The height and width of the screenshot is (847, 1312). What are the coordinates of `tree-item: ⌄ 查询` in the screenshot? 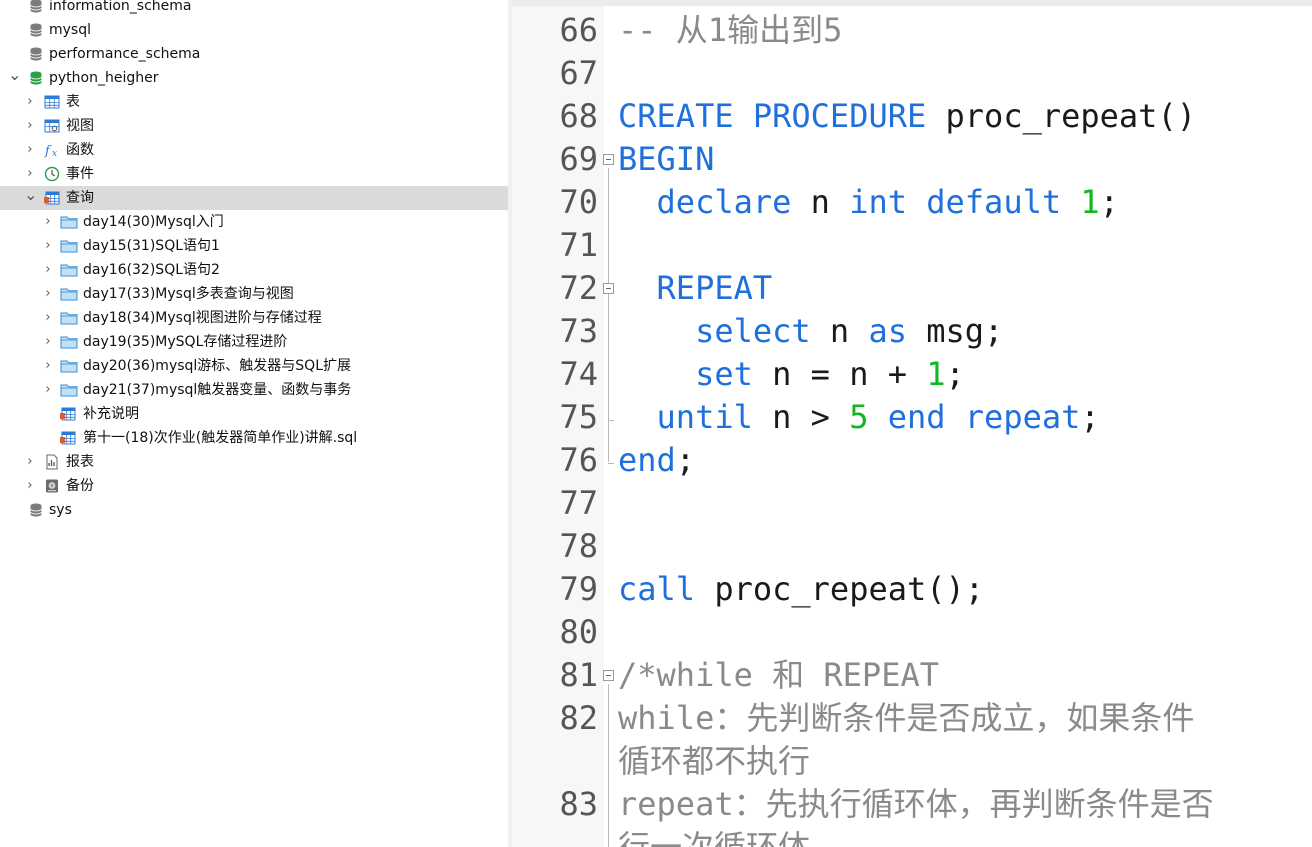 It's located at (254, 198).